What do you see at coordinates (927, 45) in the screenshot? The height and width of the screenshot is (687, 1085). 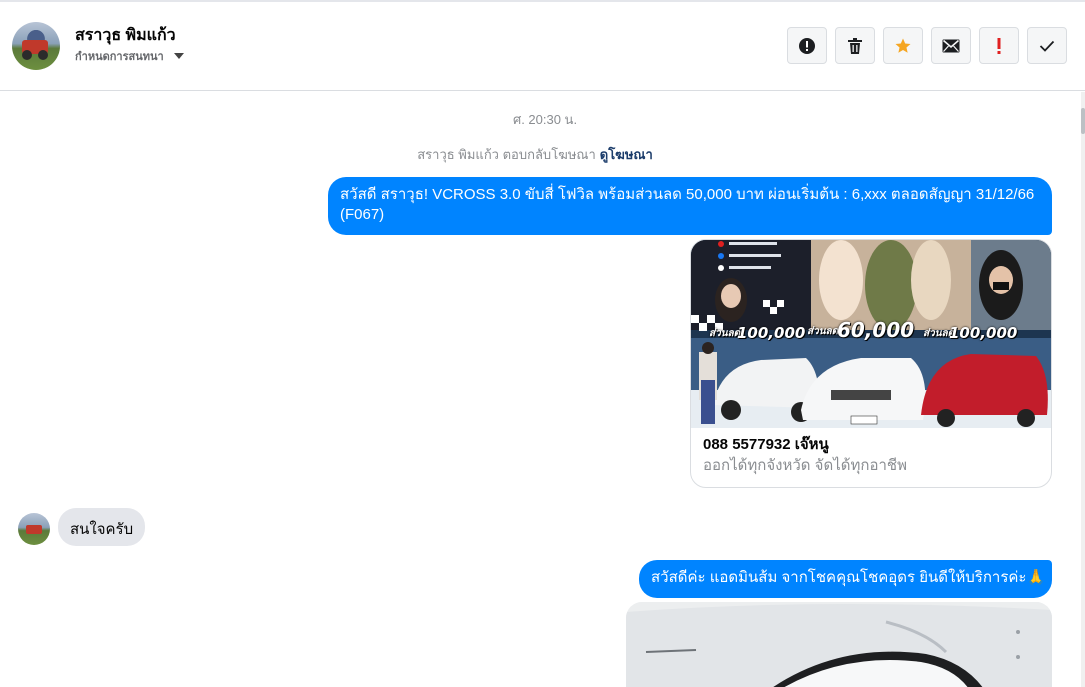 I see `action-toolbar` at bounding box center [927, 45].